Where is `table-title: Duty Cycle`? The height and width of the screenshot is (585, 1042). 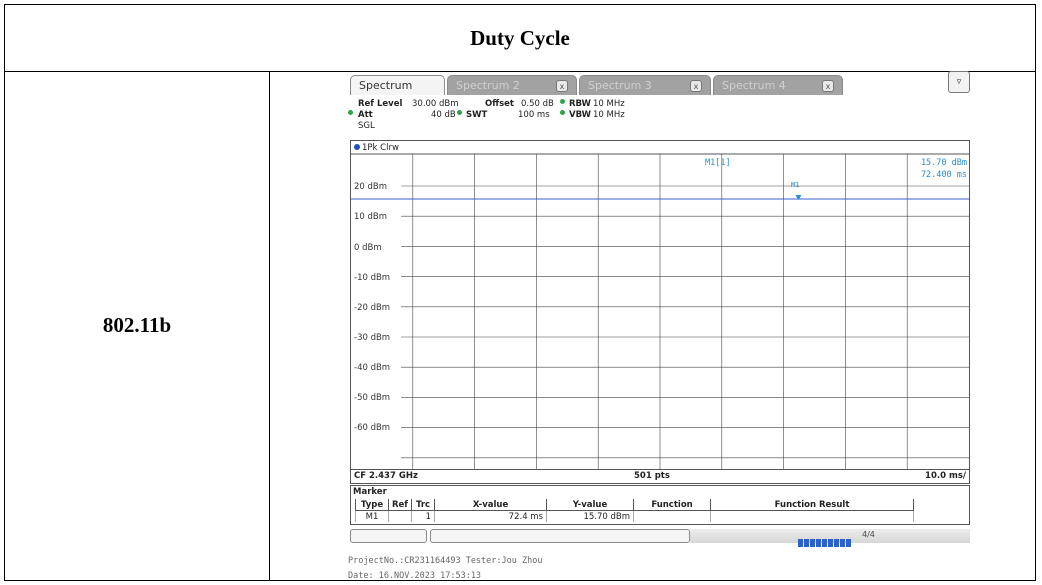 table-title: Duty Cycle is located at coordinates (520, 38).